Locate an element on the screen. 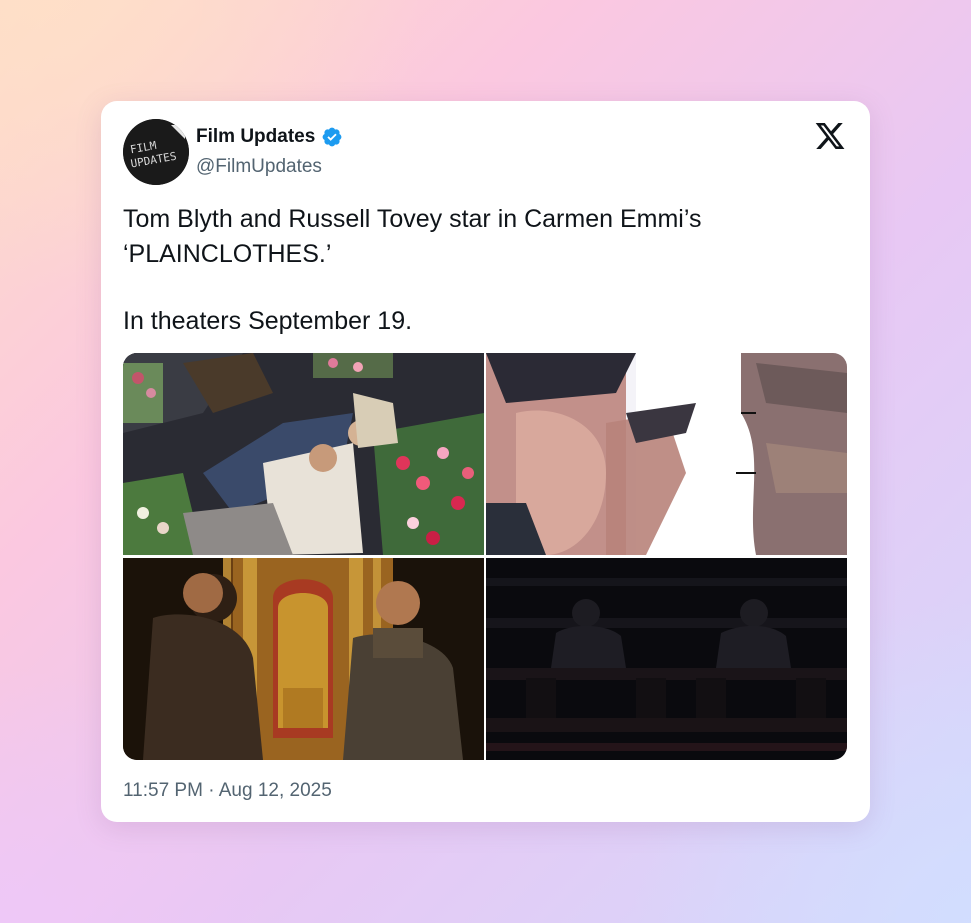 Image resolution: width=971 pixels, height=923 pixels. still-image-ornate-room is located at coordinates (303, 659).